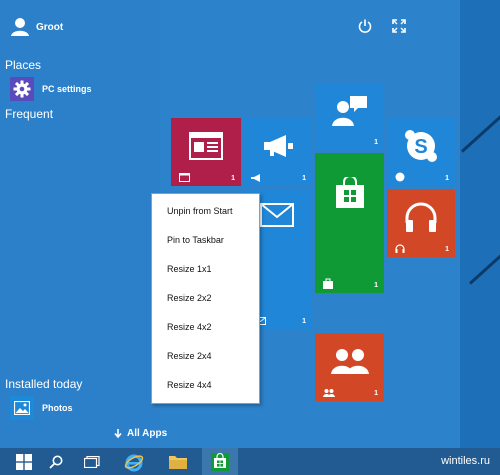 The image size is (500, 475). I want to click on people-tile: 1, so click(349, 116).